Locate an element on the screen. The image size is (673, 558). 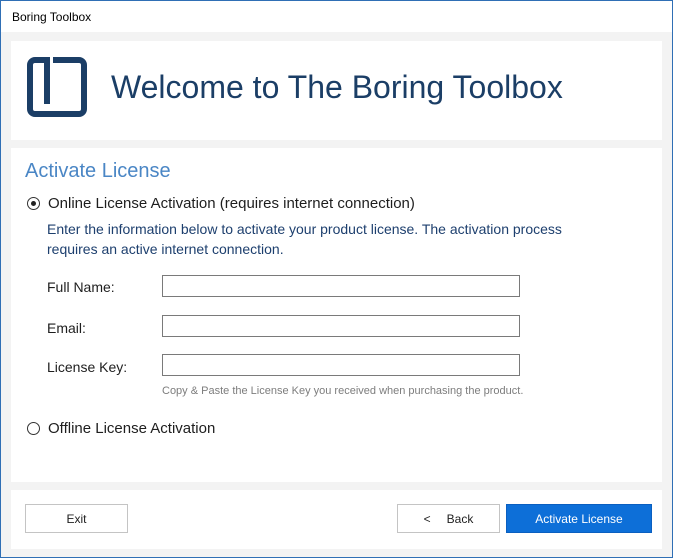
activate-license-button-label: Activate License is located at coordinates (579, 518).